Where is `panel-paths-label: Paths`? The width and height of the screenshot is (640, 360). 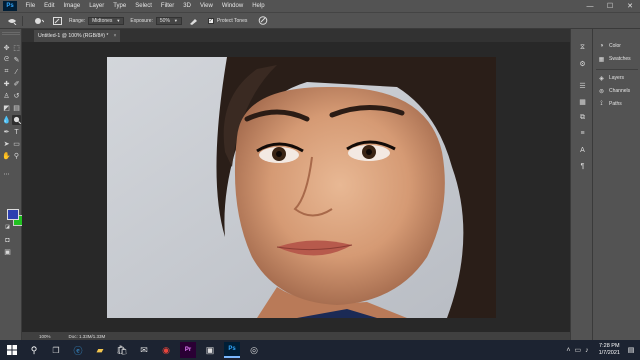 panel-paths-label: Paths is located at coordinates (615, 104).